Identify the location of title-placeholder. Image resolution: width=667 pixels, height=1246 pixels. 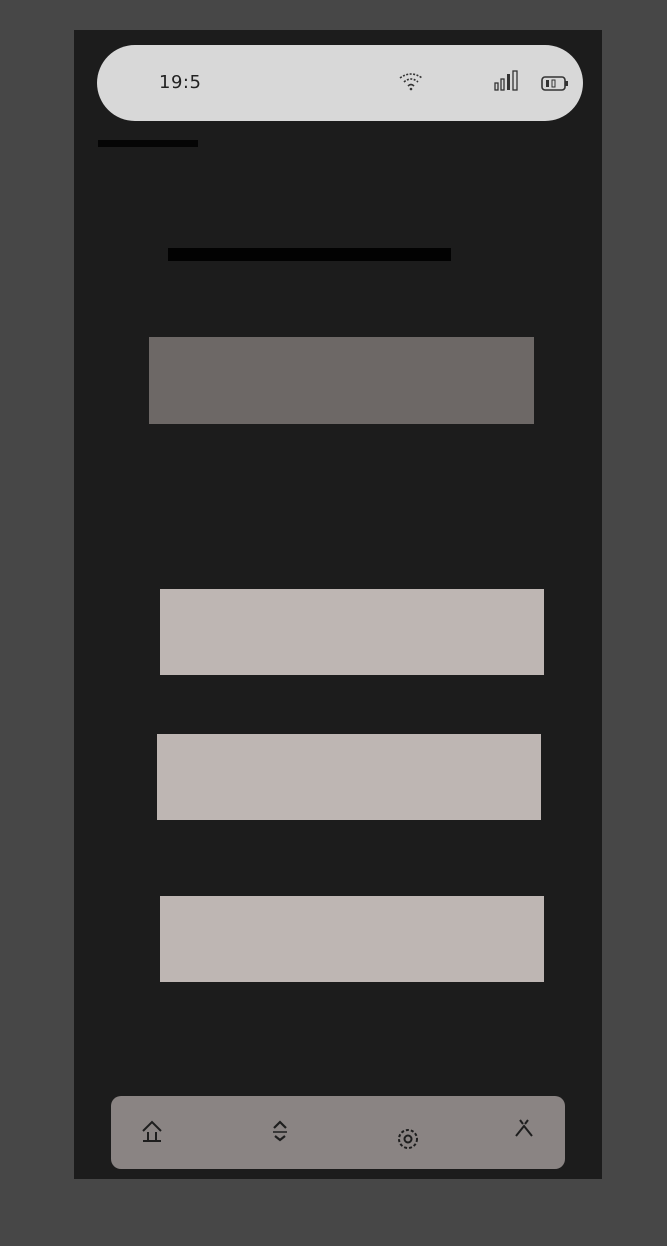
(309, 254).